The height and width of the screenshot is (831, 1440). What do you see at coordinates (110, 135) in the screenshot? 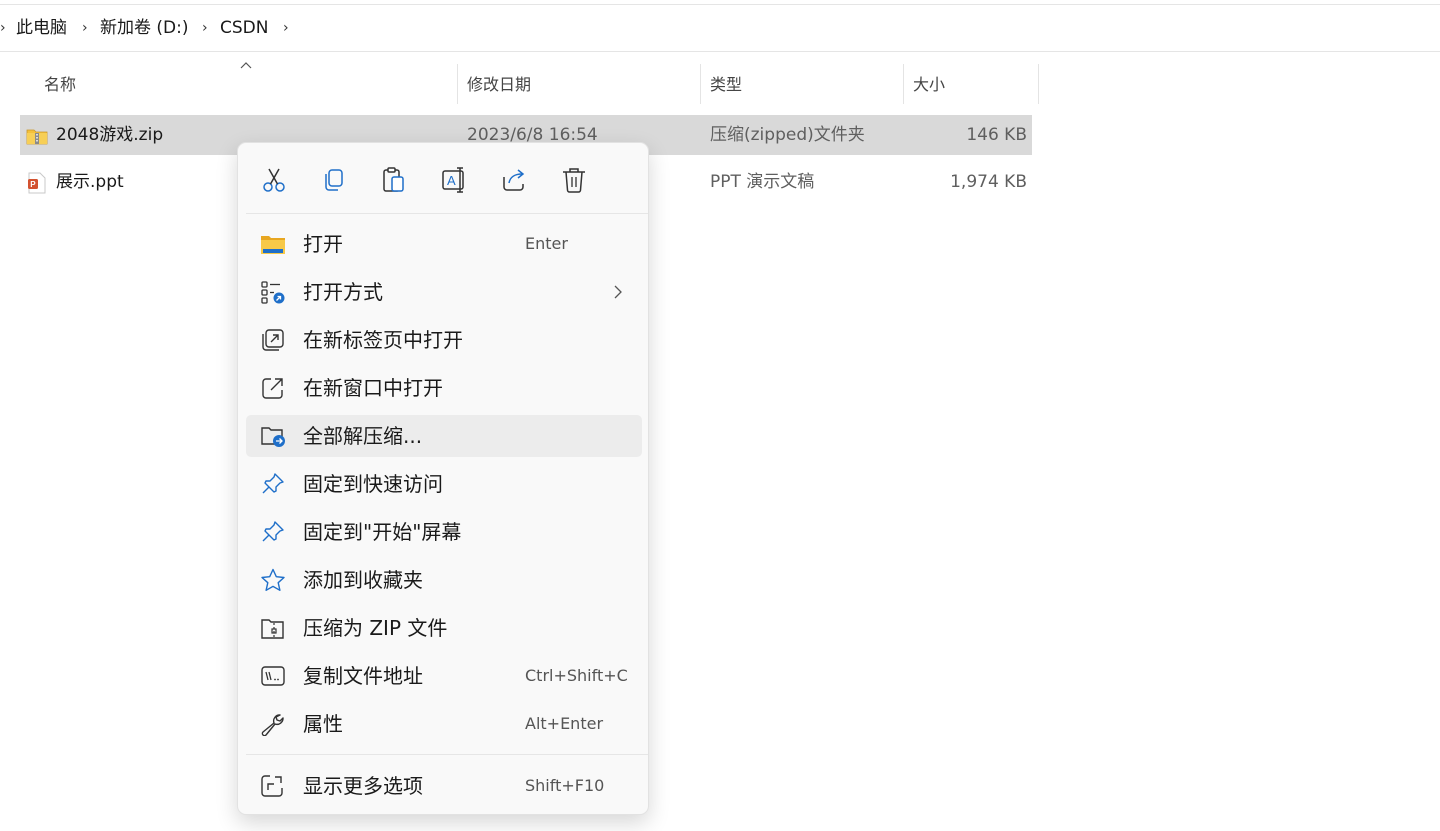
I see `file-name: 2048游戏.zip` at bounding box center [110, 135].